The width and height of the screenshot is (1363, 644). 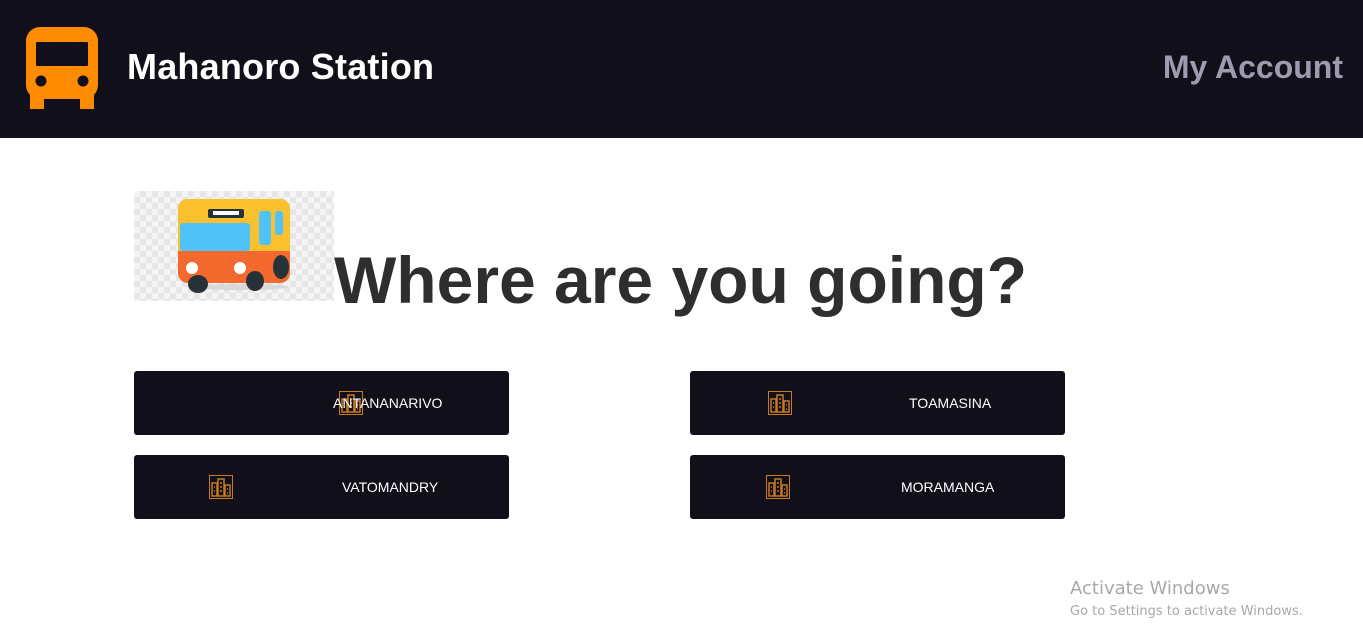 What do you see at coordinates (388, 403) in the screenshot?
I see `destination-label: ANTANANARIVO` at bounding box center [388, 403].